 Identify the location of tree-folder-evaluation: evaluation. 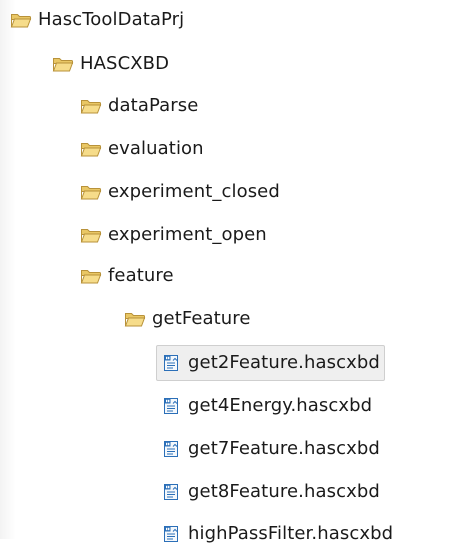
(142, 149).